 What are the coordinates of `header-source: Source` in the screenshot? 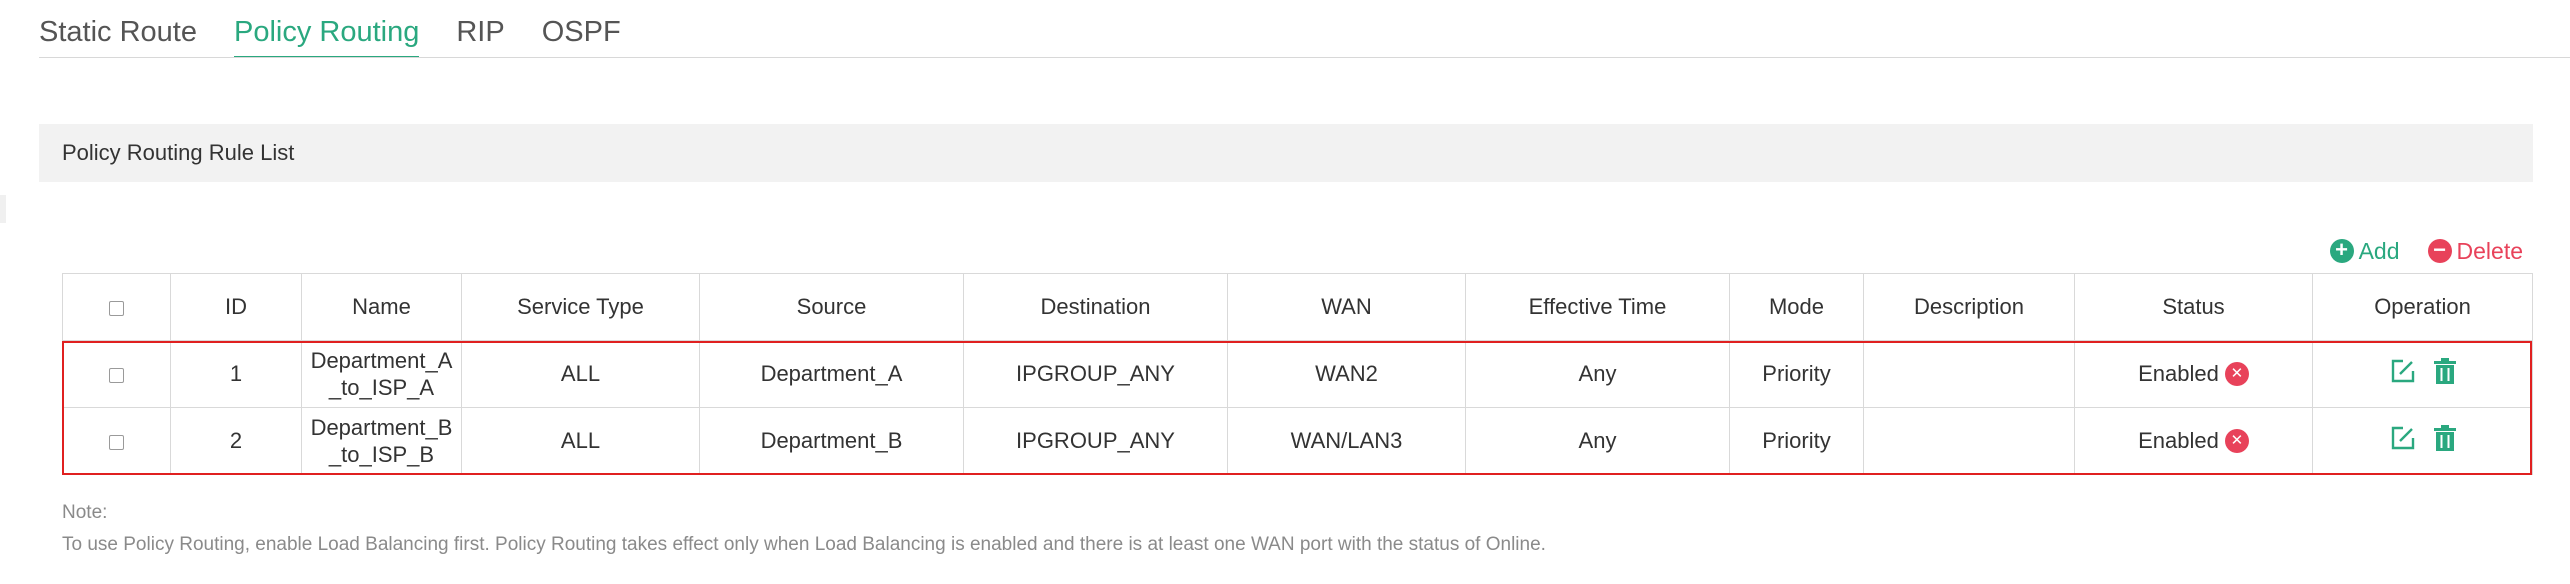 It's located at (831, 307).